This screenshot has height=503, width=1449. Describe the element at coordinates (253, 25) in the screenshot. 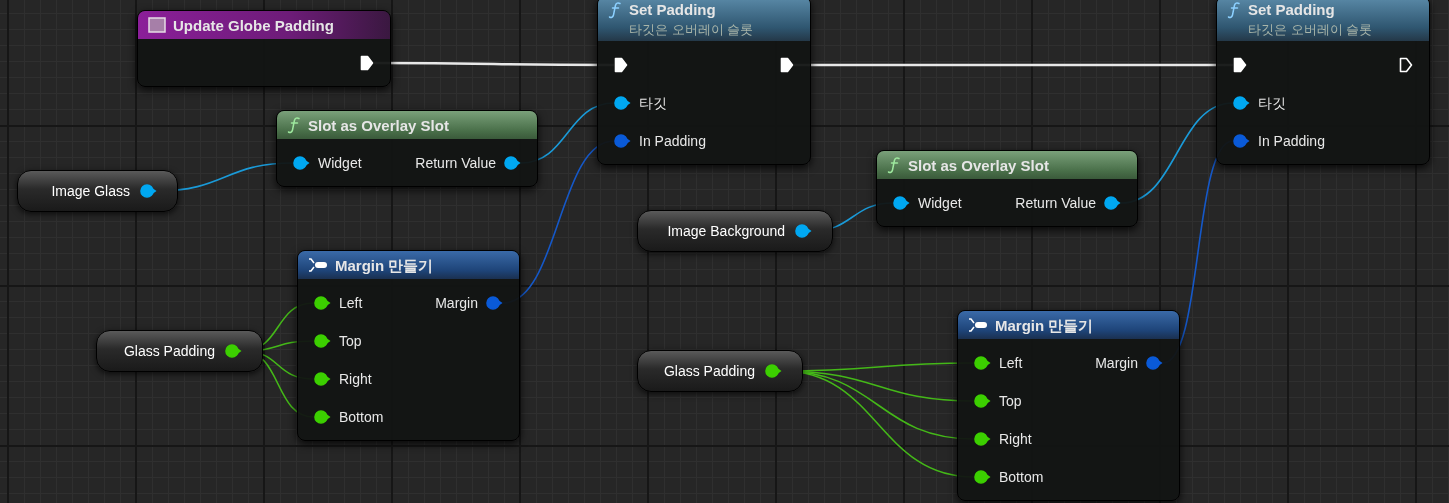

I see `node-title: Update Globe Padding` at that location.